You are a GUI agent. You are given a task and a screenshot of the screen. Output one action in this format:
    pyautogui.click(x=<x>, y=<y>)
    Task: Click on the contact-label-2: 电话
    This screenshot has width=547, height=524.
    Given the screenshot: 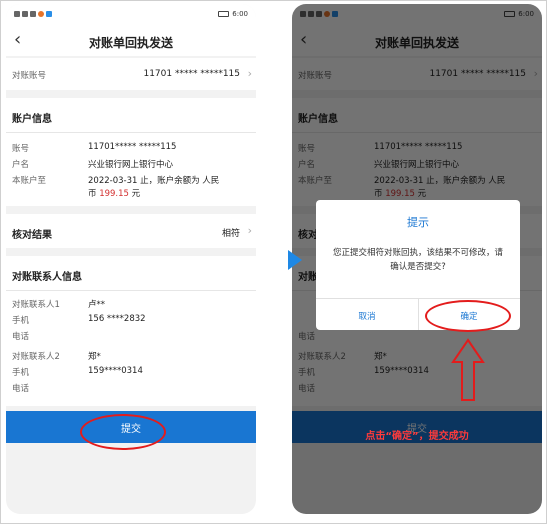 What is the action you would take?
    pyautogui.click(x=21, y=337)
    